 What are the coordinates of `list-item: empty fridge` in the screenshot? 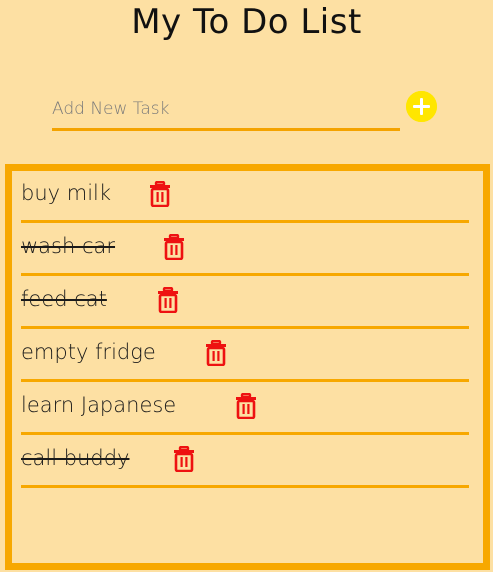 It's located at (245, 357).